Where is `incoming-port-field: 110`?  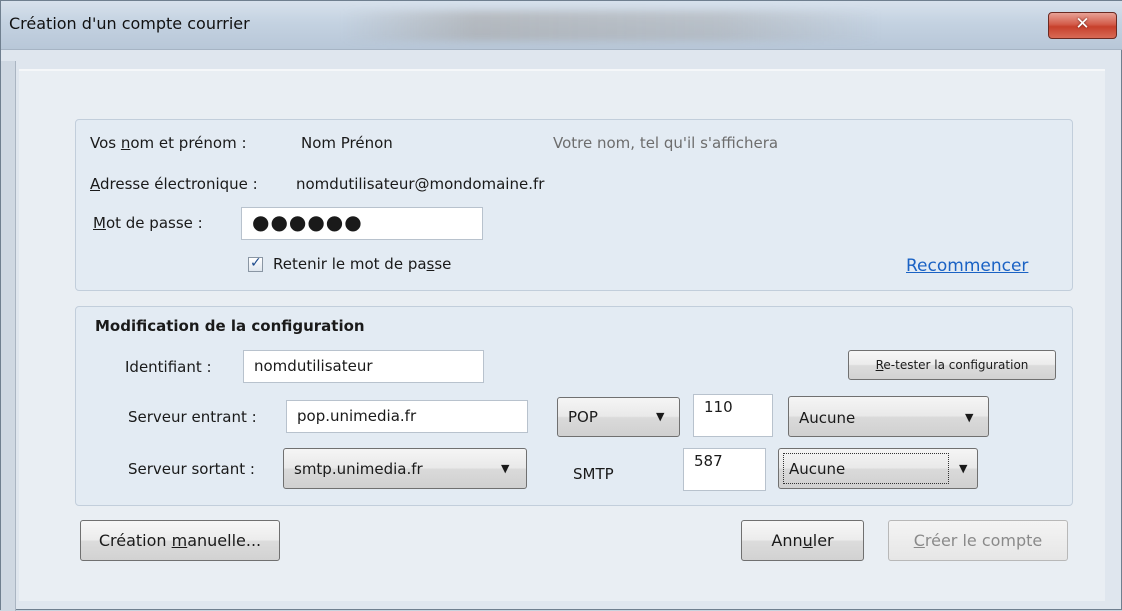
incoming-port-field: 110 is located at coordinates (733, 415).